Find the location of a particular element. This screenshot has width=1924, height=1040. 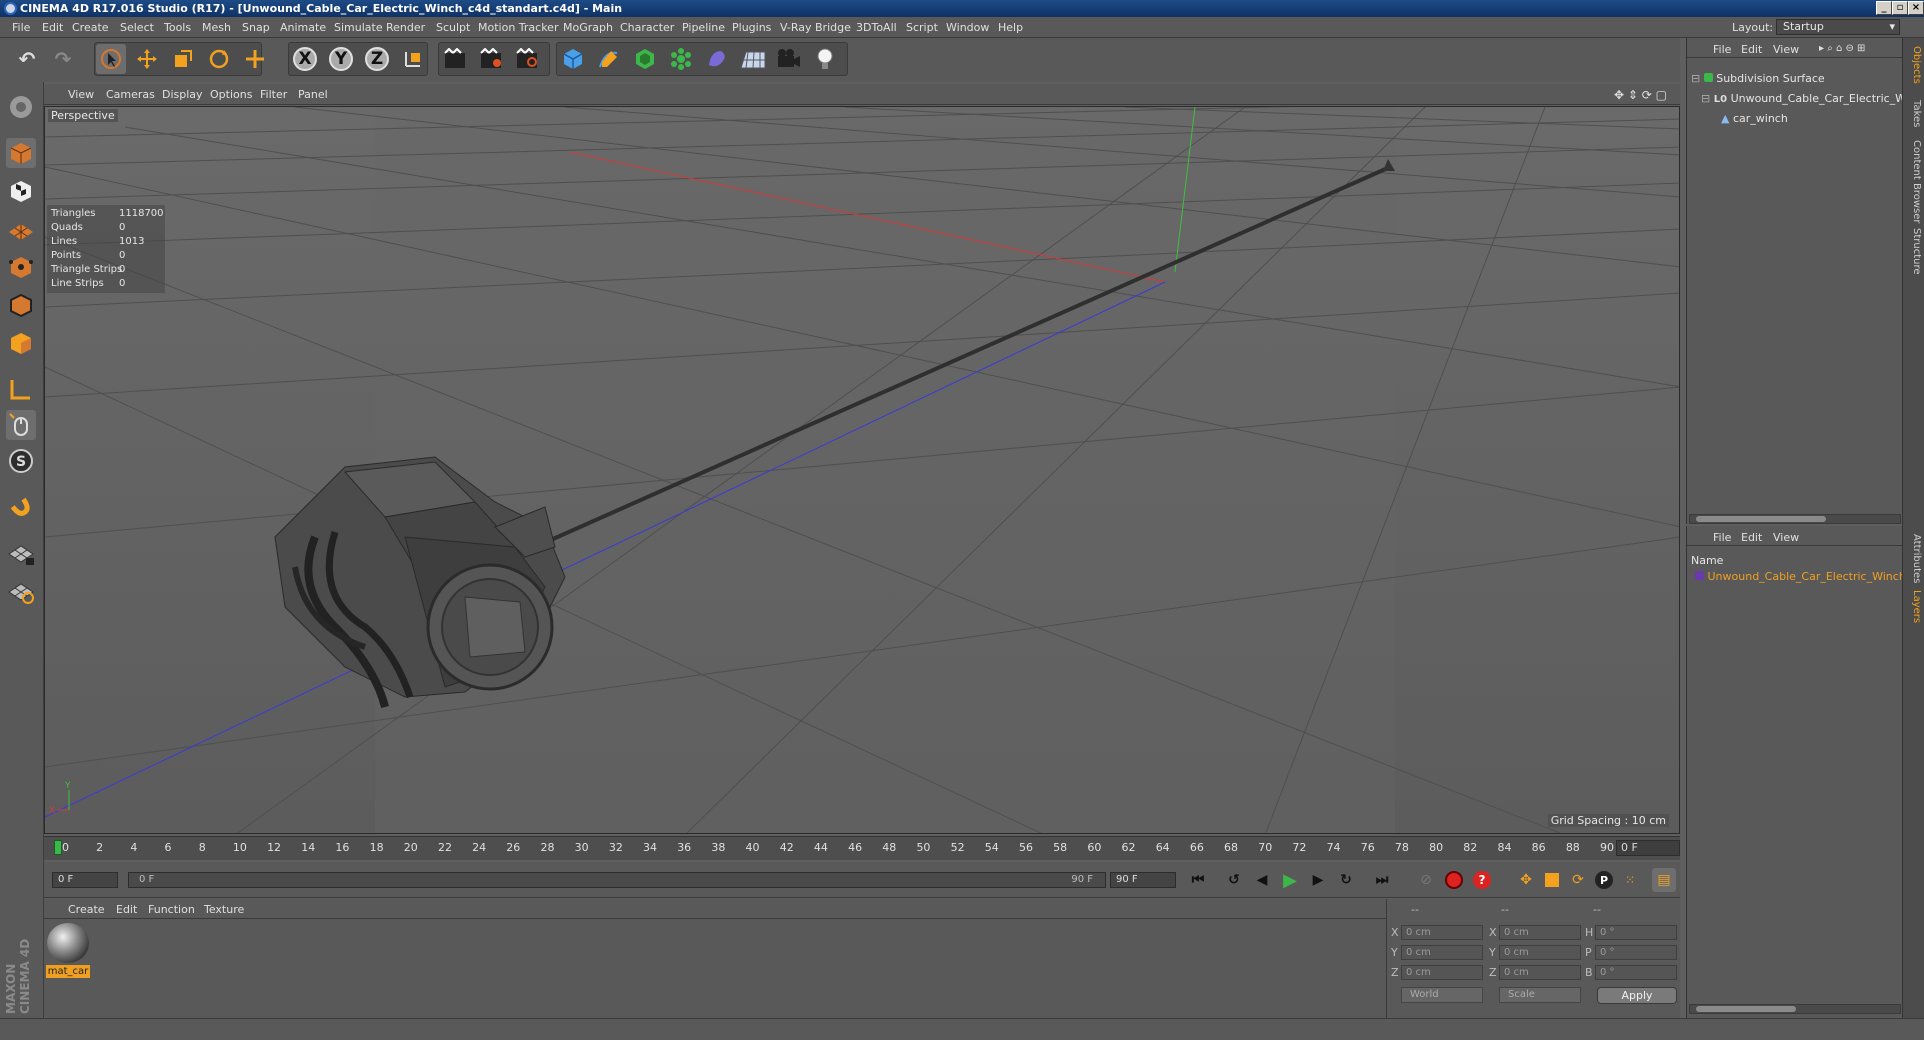

tab-content-browser: Content Browser is located at coordinates (1914, 181).